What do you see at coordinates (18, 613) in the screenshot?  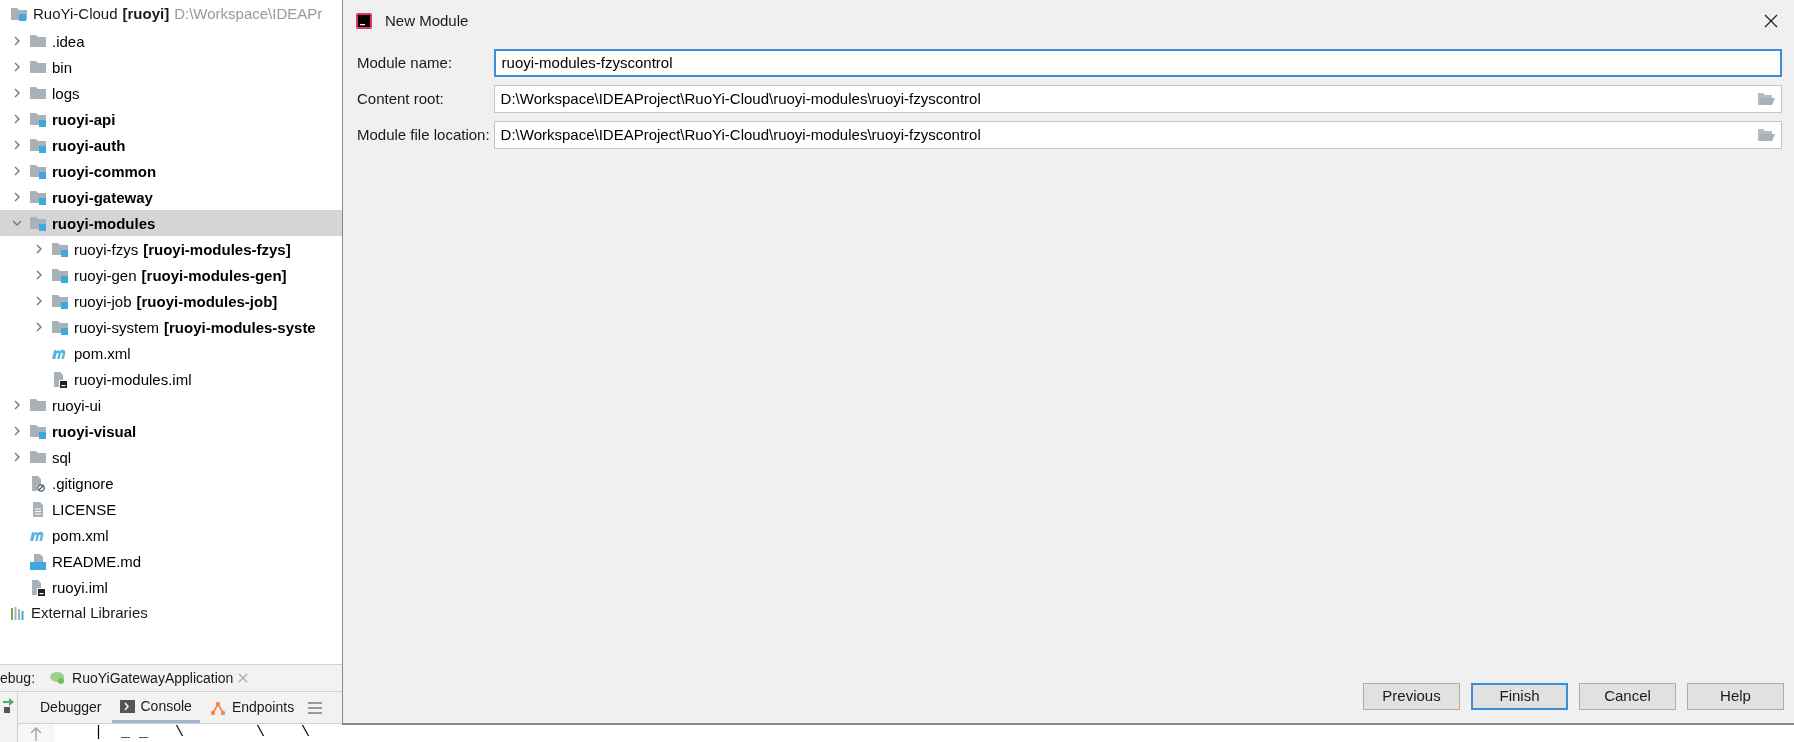 I see `libraries-icon` at bounding box center [18, 613].